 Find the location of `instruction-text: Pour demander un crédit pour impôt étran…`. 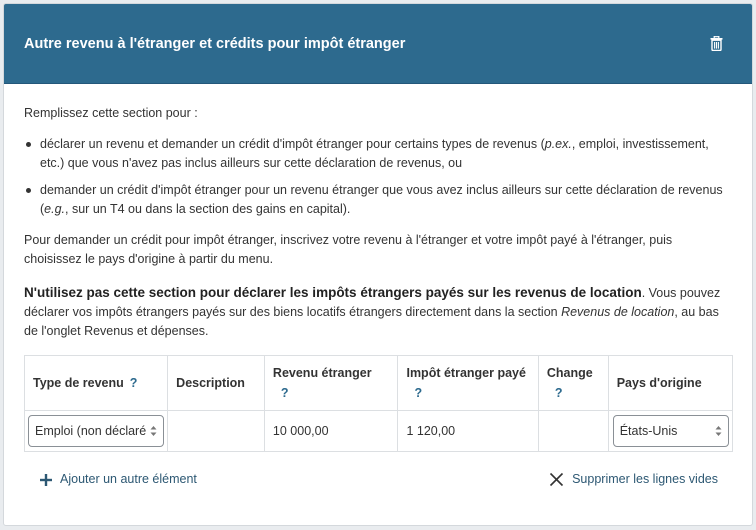

instruction-text: Pour demander un crédit pour impôt étran… is located at coordinates (348, 249).